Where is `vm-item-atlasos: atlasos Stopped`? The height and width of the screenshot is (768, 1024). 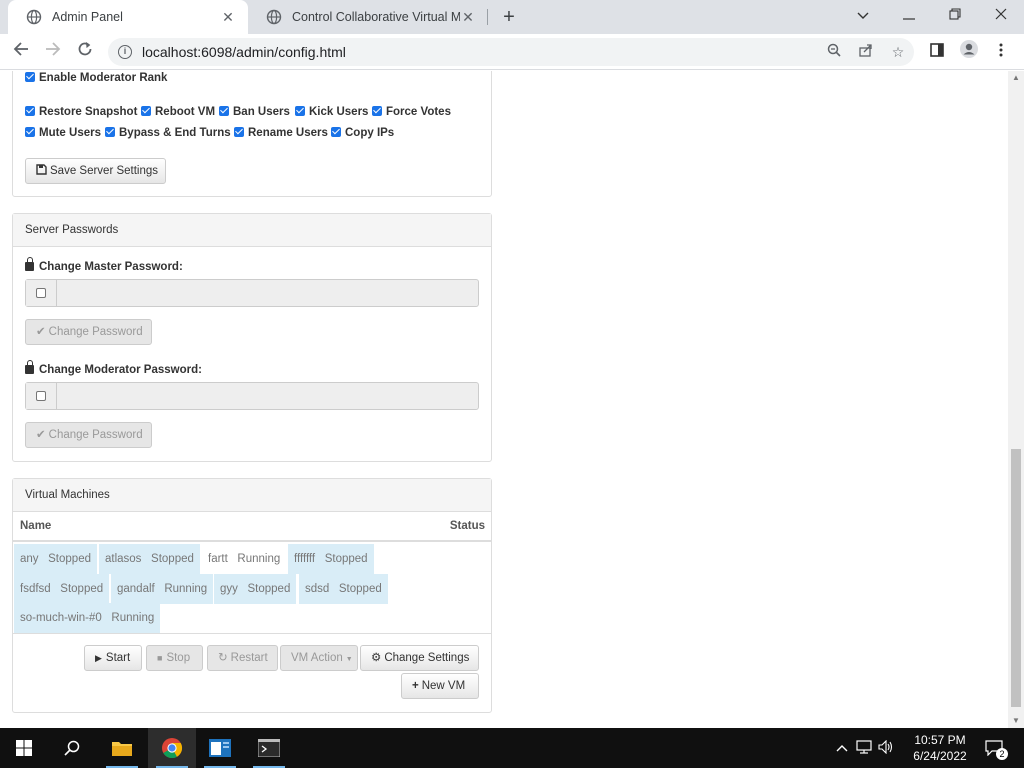
vm-item-atlasos: atlasos Stopped is located at coordinates (149, 559).